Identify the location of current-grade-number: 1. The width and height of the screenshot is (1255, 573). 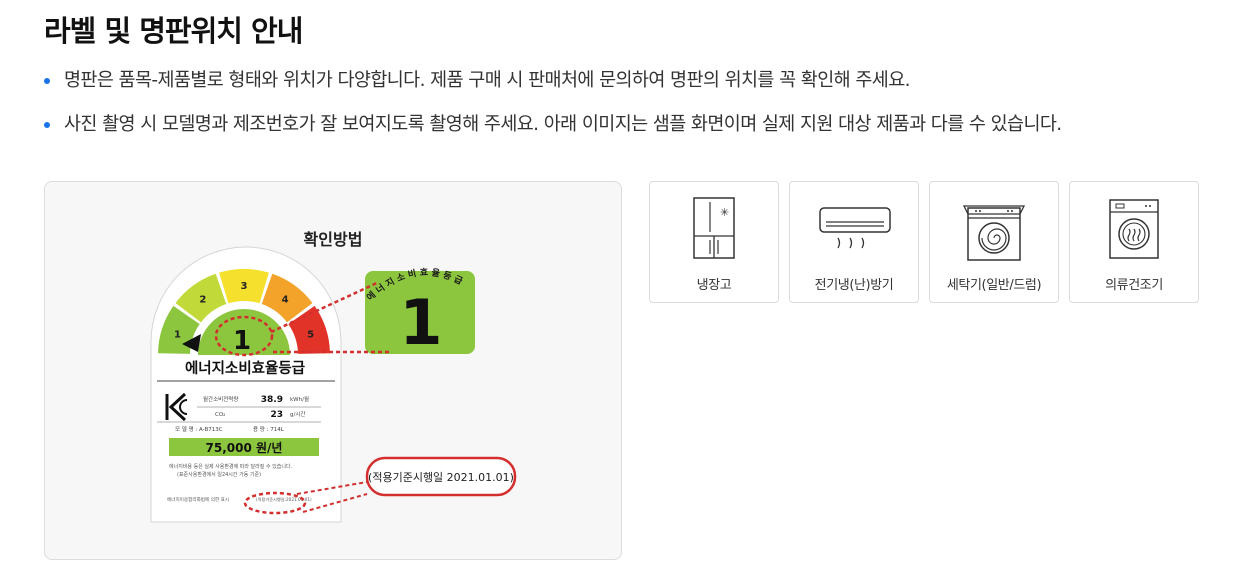
(242, 341).